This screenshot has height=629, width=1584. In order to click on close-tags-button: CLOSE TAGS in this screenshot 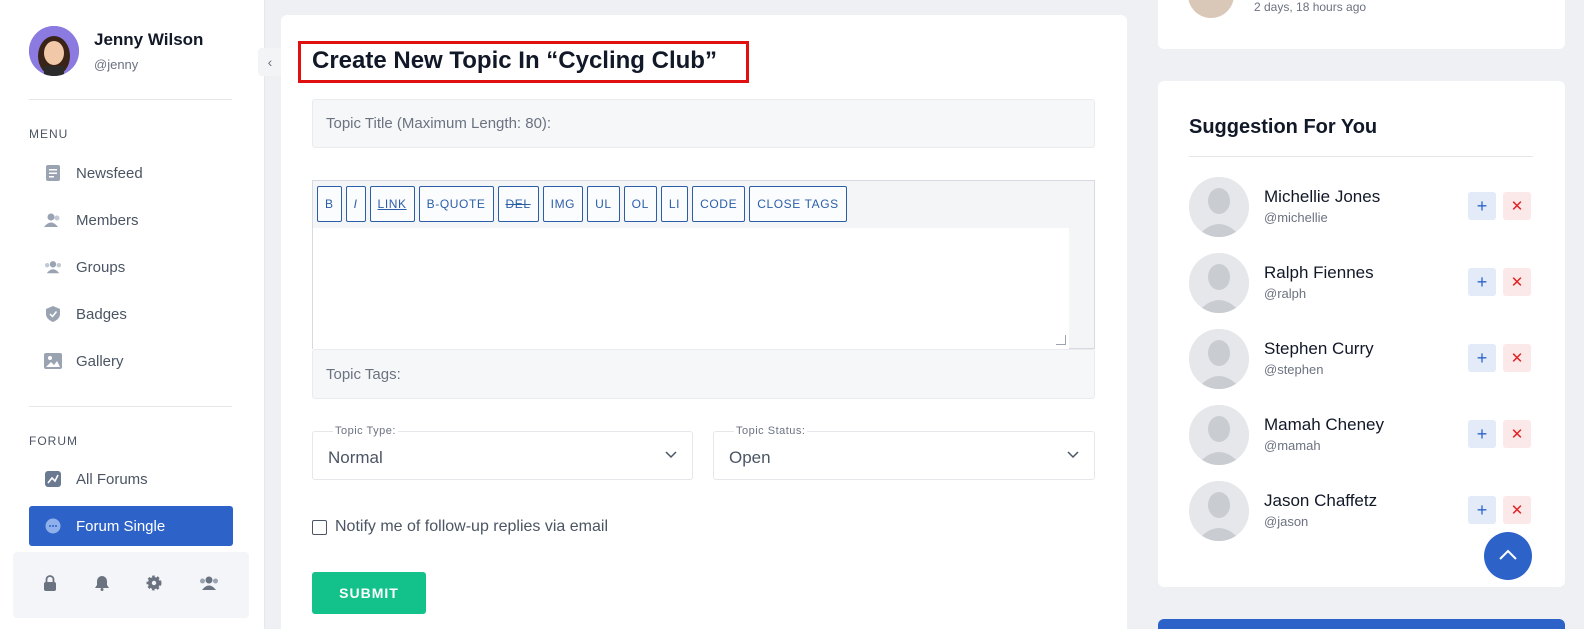, I will do `click(798, 204)`.